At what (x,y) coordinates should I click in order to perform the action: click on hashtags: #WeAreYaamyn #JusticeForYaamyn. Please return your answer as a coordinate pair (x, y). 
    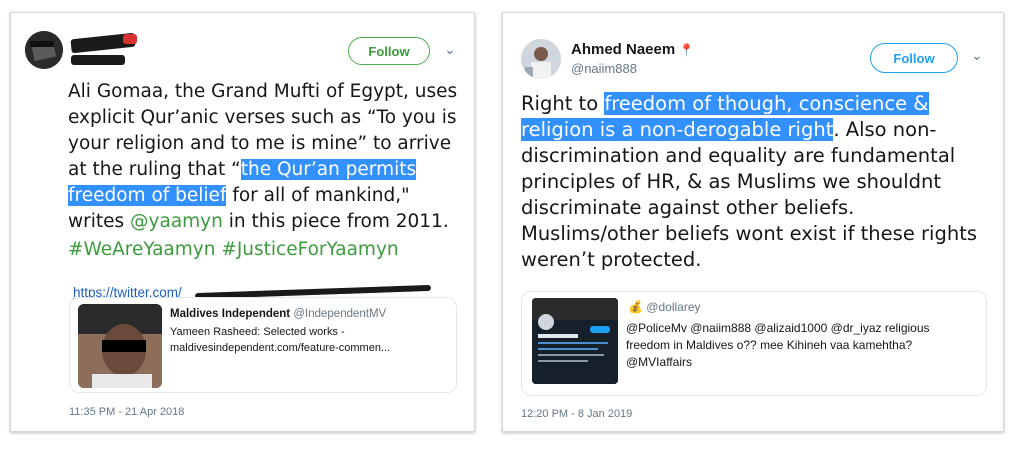
    Looking at the image, I should click on (268, 250).